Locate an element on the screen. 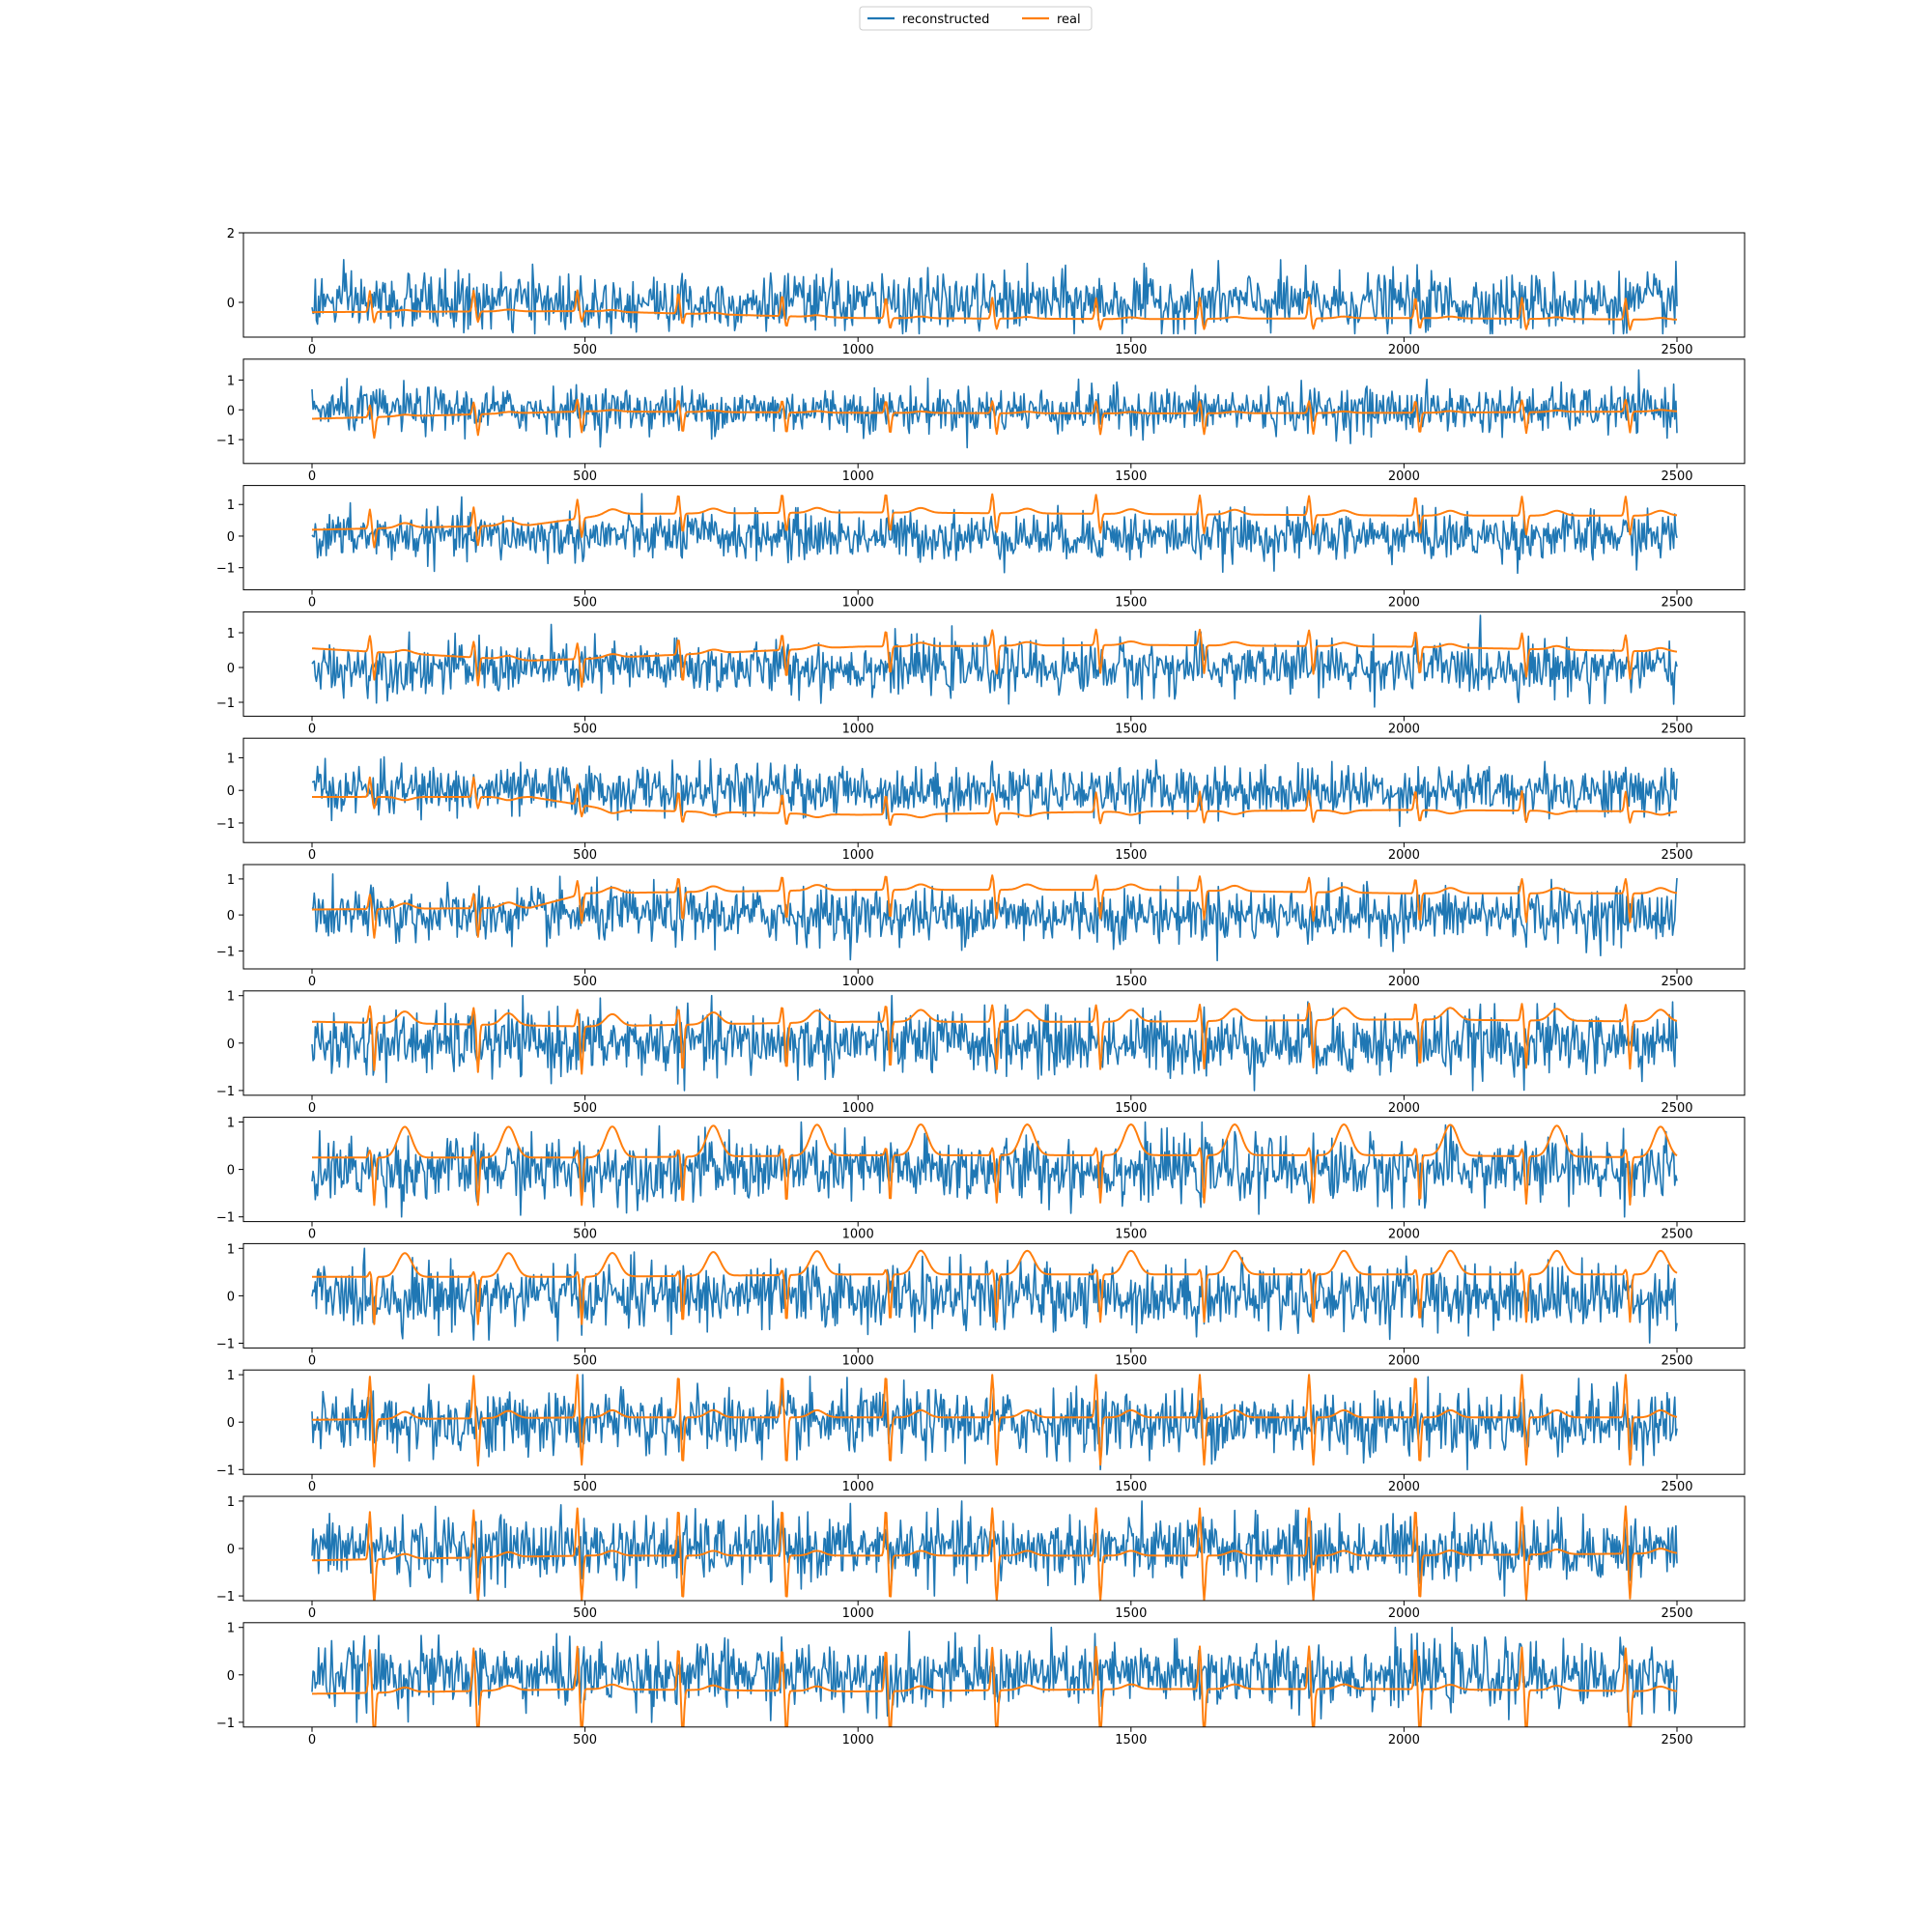  subplot-6: −1 0 1 0 500 1000 1500 2000 2500 is located at coordinates (981, 926).